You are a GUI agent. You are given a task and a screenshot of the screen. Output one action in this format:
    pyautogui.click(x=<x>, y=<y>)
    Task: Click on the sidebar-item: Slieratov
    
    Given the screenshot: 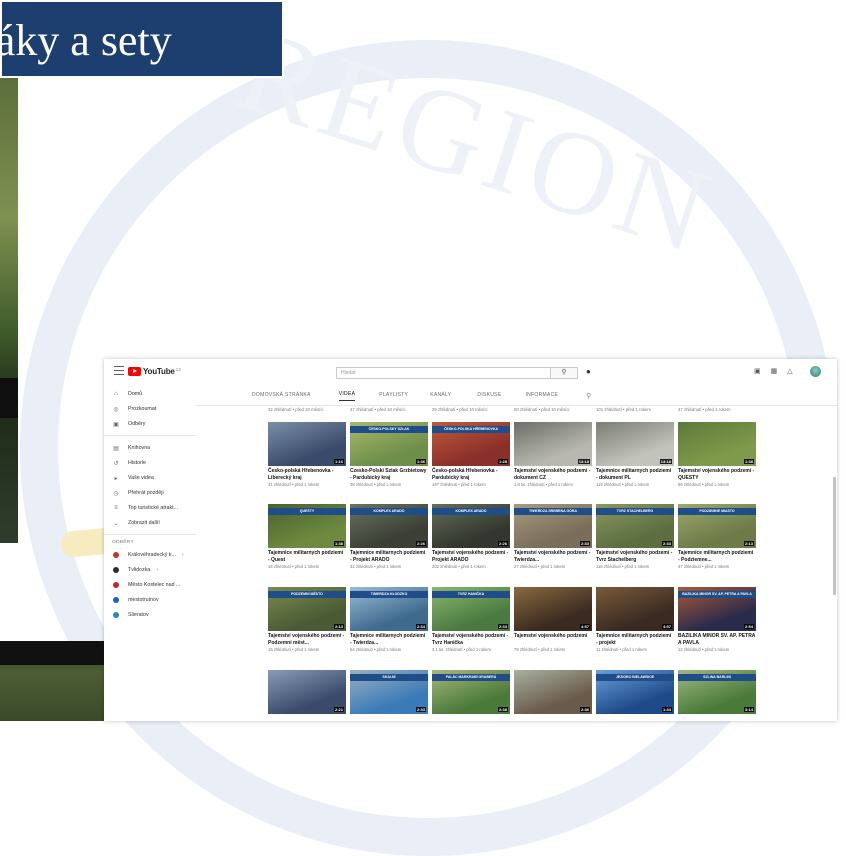 What is the action you would take?
    pyautogui.click(x=130, y=615)
    